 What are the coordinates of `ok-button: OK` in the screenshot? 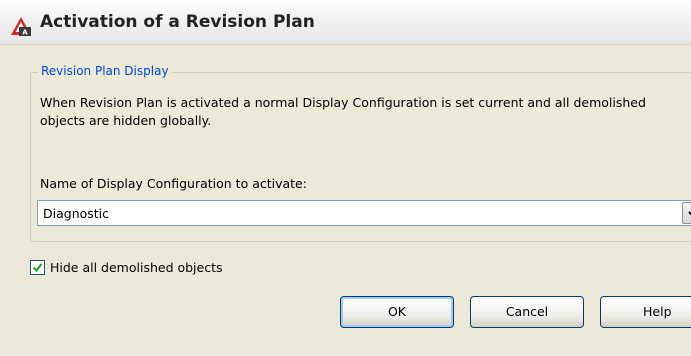 It's located at (397, 312).